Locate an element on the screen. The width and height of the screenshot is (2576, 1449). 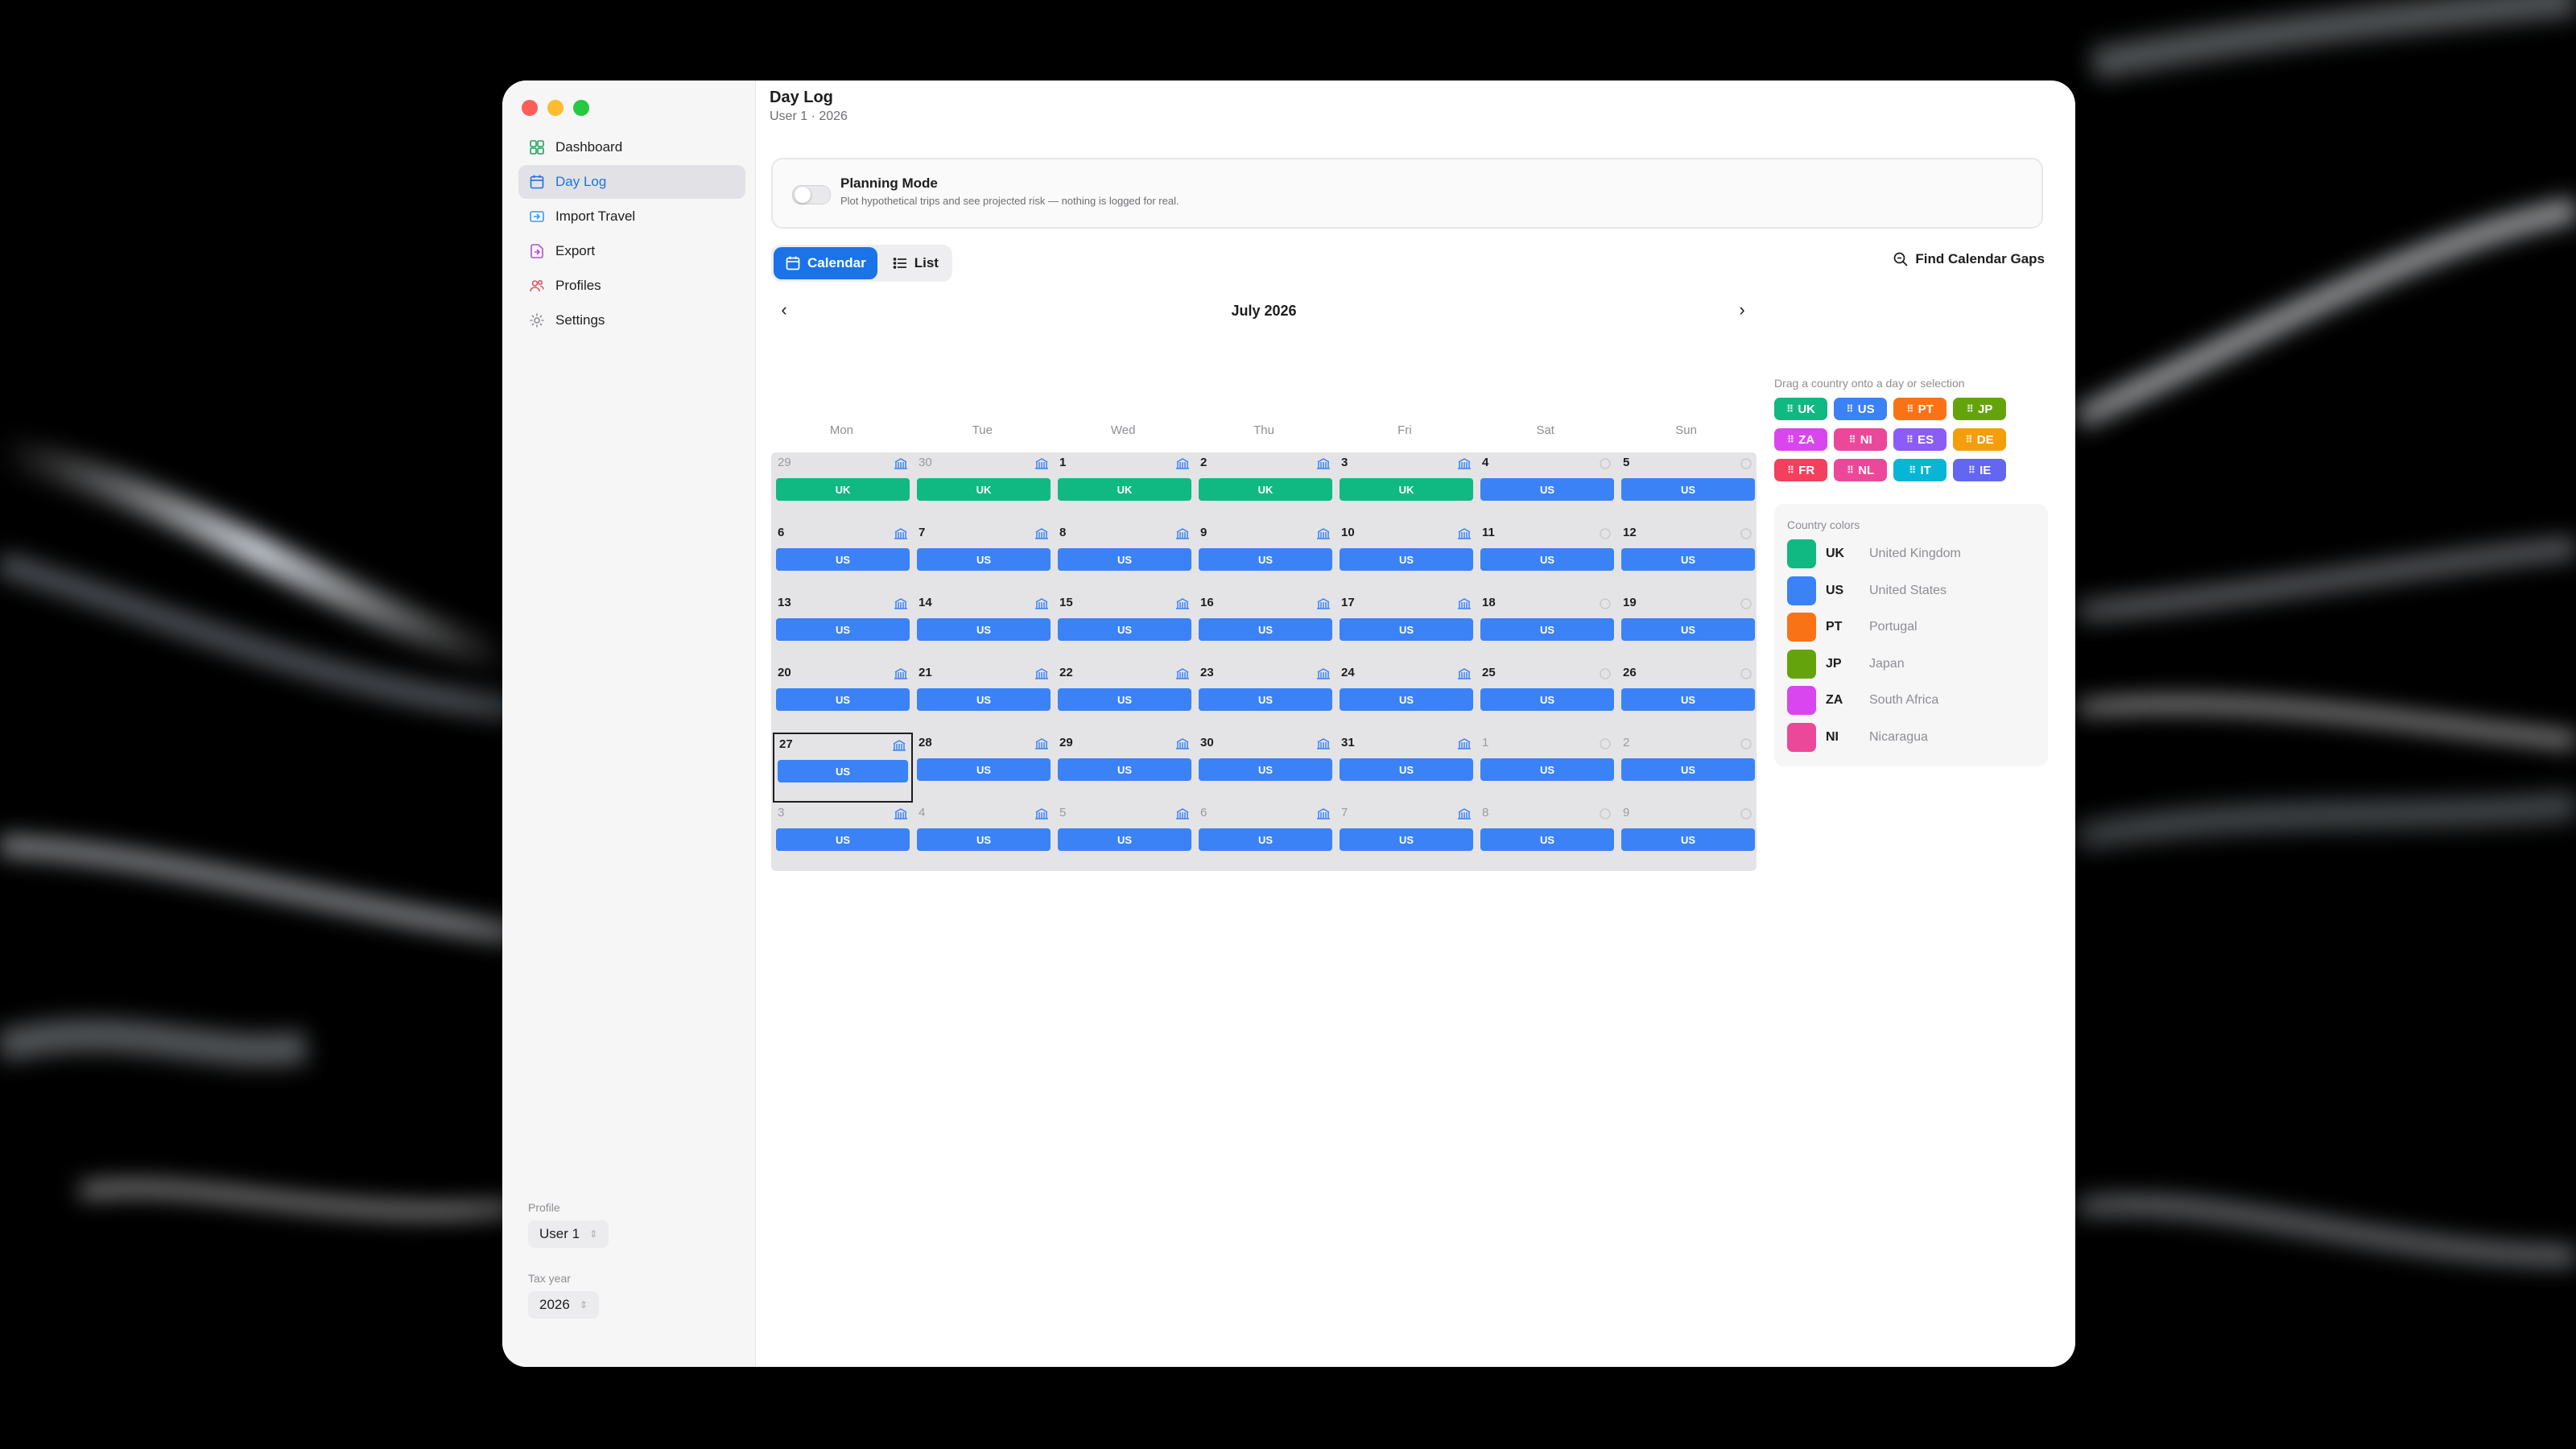
minimize-window-button is located at coordinates (555, 108).